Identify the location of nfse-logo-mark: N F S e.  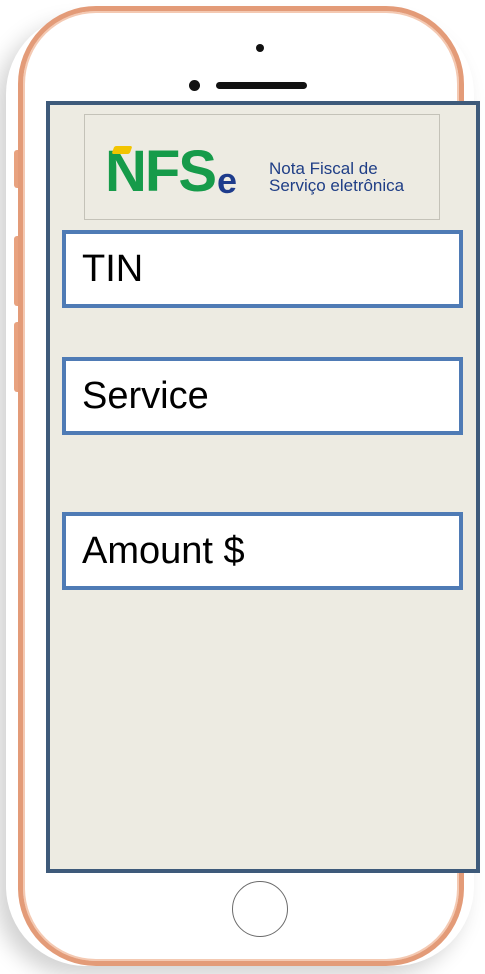
(171, 166).